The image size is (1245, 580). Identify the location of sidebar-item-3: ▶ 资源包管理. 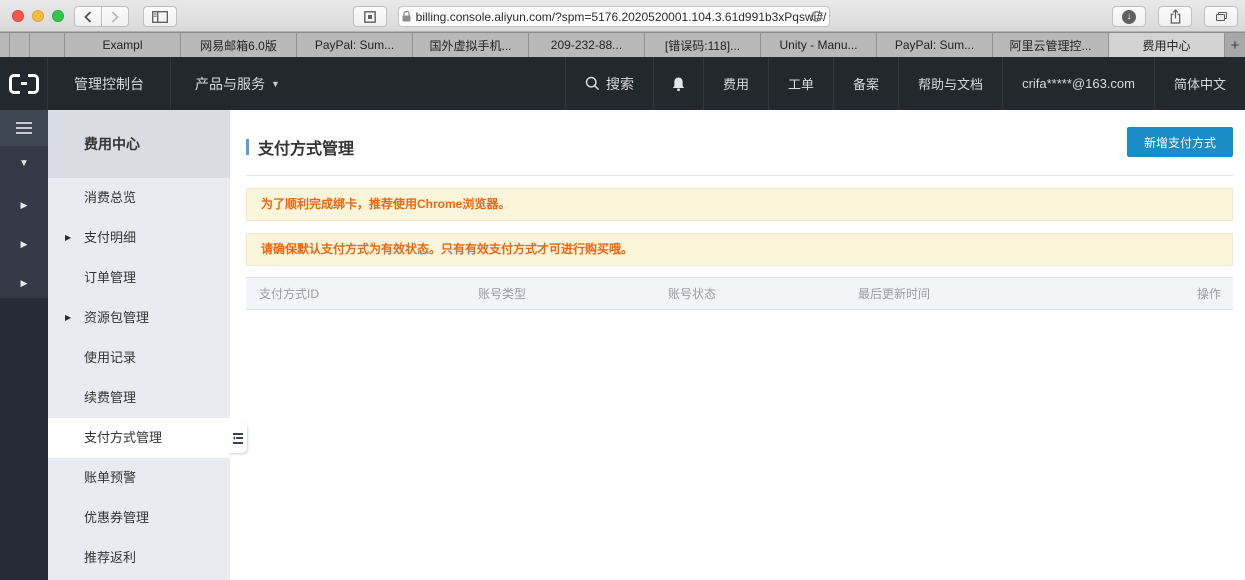
(139, 318).